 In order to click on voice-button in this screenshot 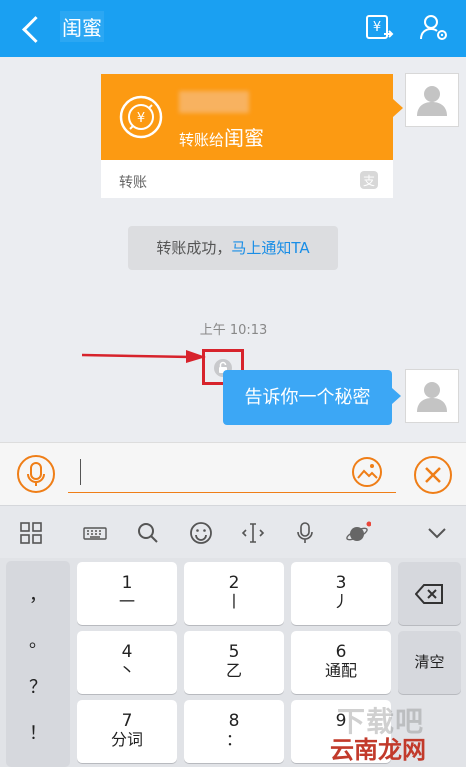, I will do `click(36, 474)`.